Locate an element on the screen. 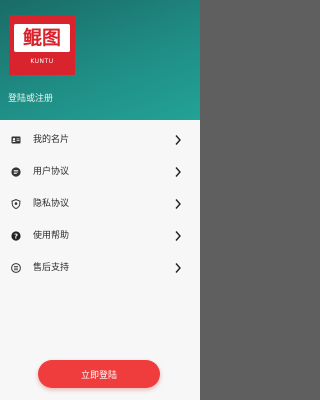 The height and width of the screenshot is (400, 320). logo-text: 鲲图 is located at coordinates (41, 37).